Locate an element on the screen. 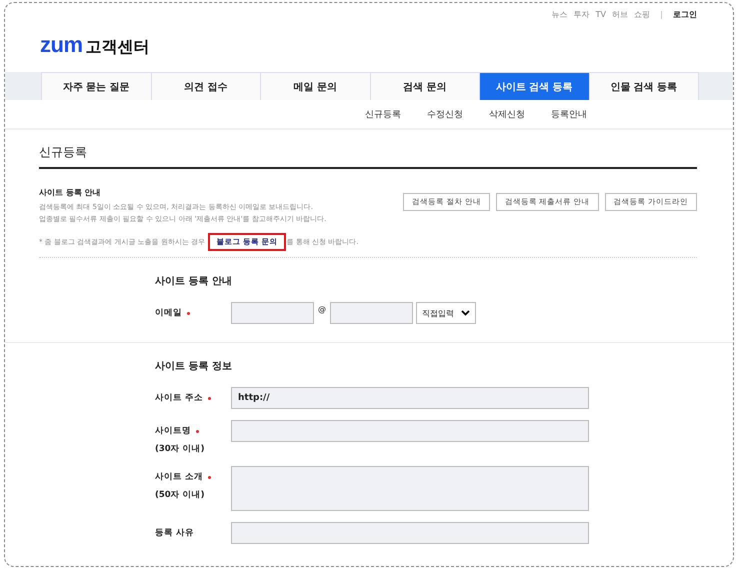 The height and width of the screenshot is (571, 740). email-domain-field is located at coordinates (371, 313).